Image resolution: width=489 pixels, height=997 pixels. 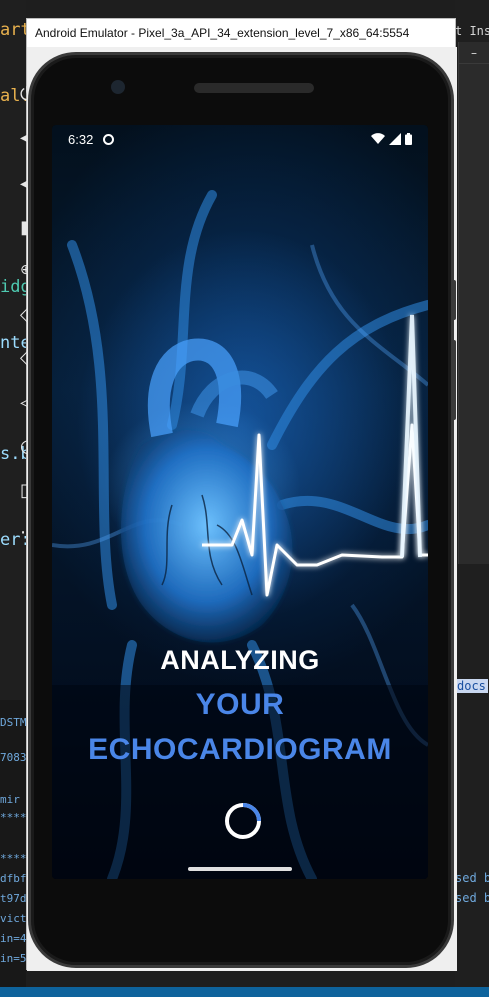 What do you see at coordinates (240, 660) in the screenshot?
I see `headline-analyzing: ANALYZING` at bounding box center [240, 660].